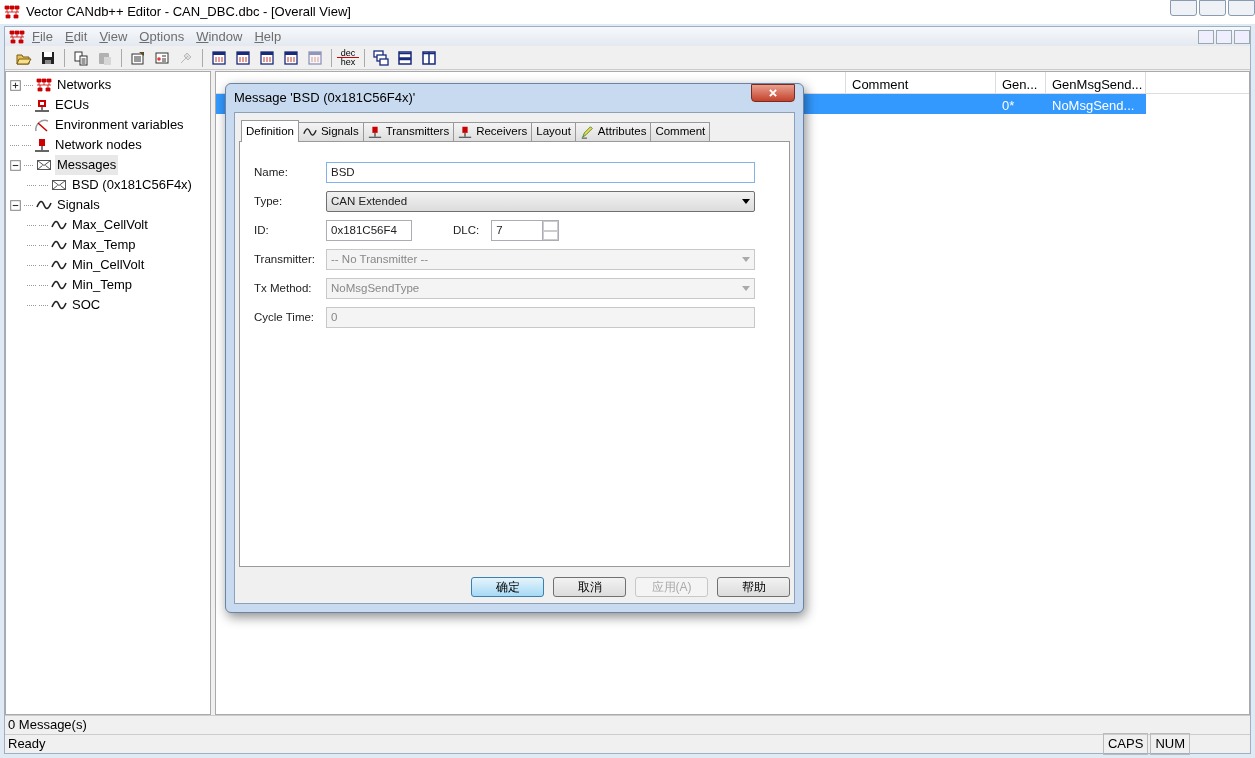 This screenshot has height=758, width=1255. What do you see at coordinates (285, 259) in the screenshot?
I see `field-label: Transmitter:` at bounding box center [285, 259].